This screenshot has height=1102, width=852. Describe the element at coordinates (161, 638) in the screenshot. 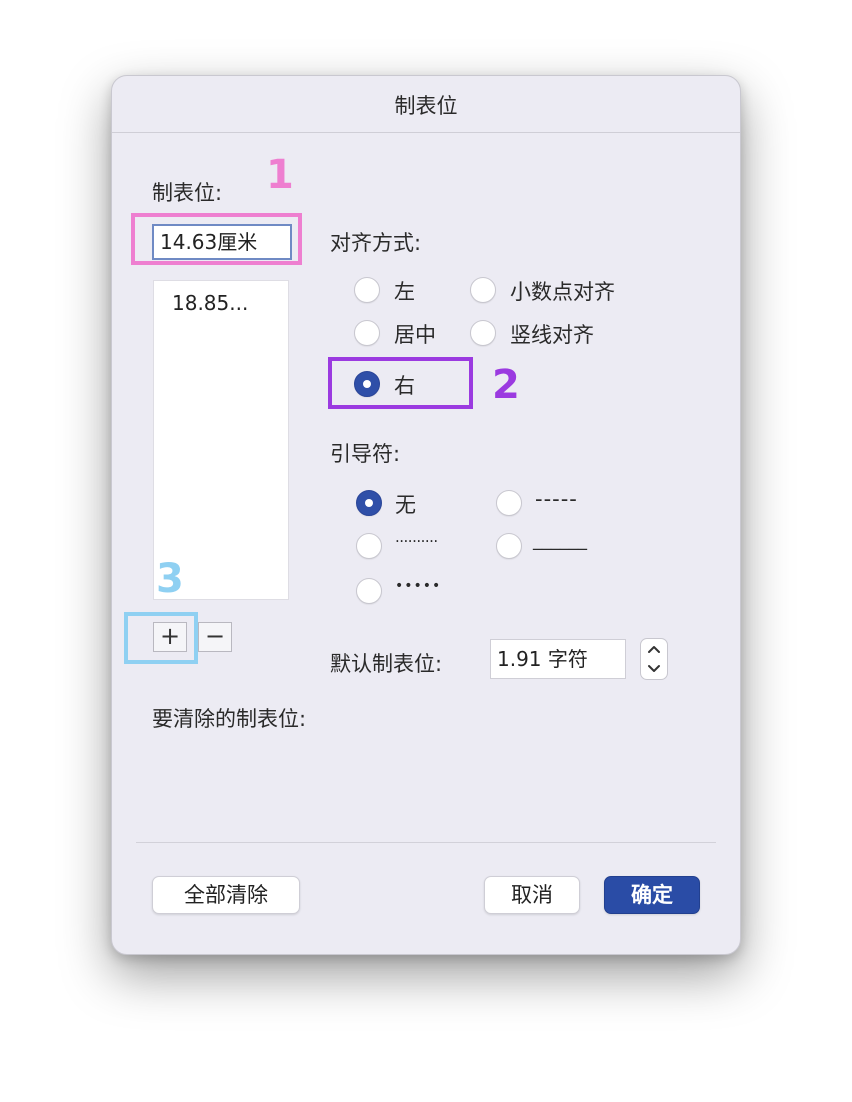

I see `annotation-3-highlight` at that location.